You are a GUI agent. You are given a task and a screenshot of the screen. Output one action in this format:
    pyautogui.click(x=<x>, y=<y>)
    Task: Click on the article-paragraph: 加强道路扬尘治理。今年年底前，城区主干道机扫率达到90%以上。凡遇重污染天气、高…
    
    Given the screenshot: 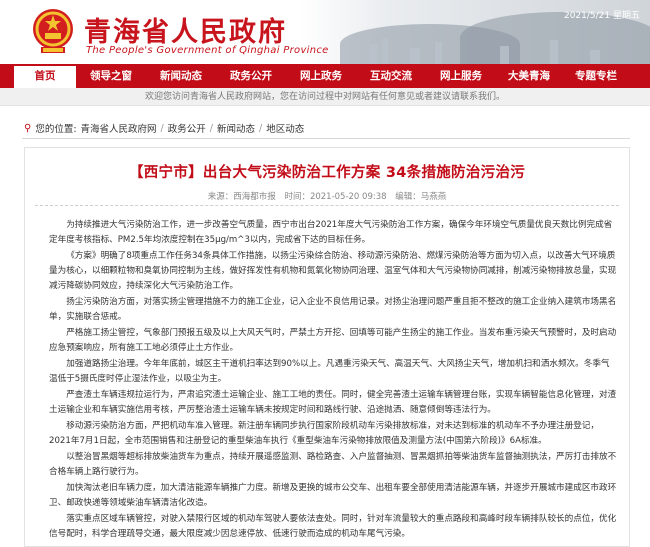 What is the action you would take?
    pyautogui.click(x=329, y=371)
    